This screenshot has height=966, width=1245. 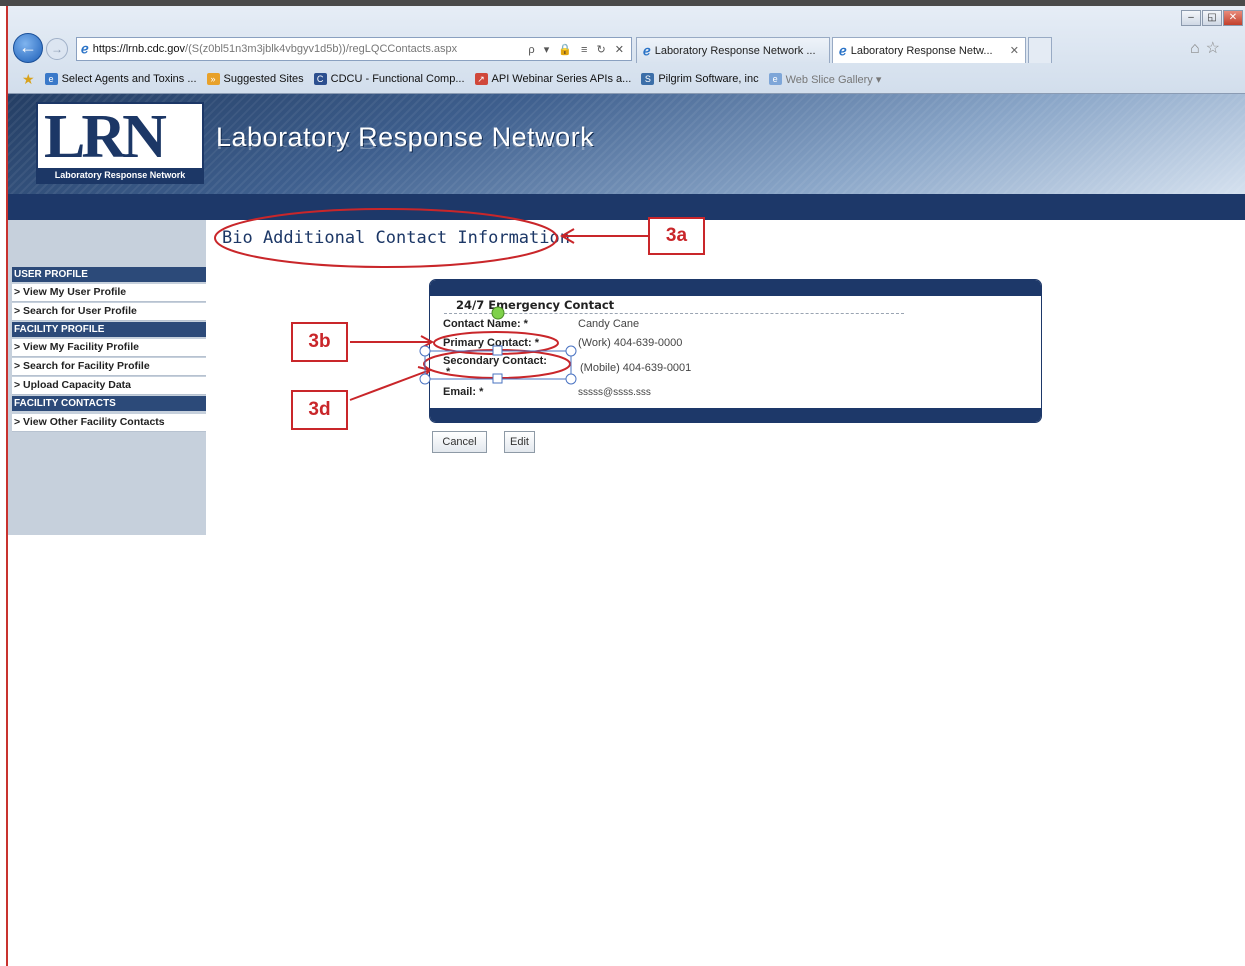 I want to click on favorites-star-icon: ★, so click(x=28, y=79).